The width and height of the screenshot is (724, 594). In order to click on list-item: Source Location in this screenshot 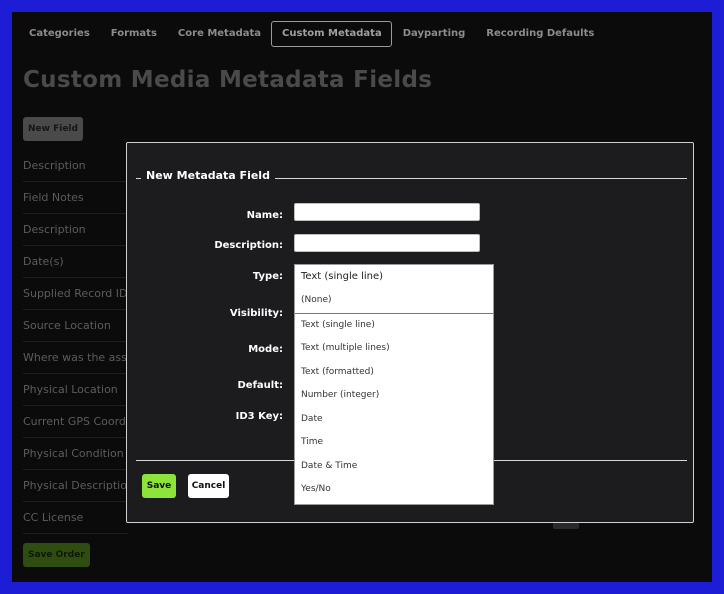, I will do `click(75, 326)`.